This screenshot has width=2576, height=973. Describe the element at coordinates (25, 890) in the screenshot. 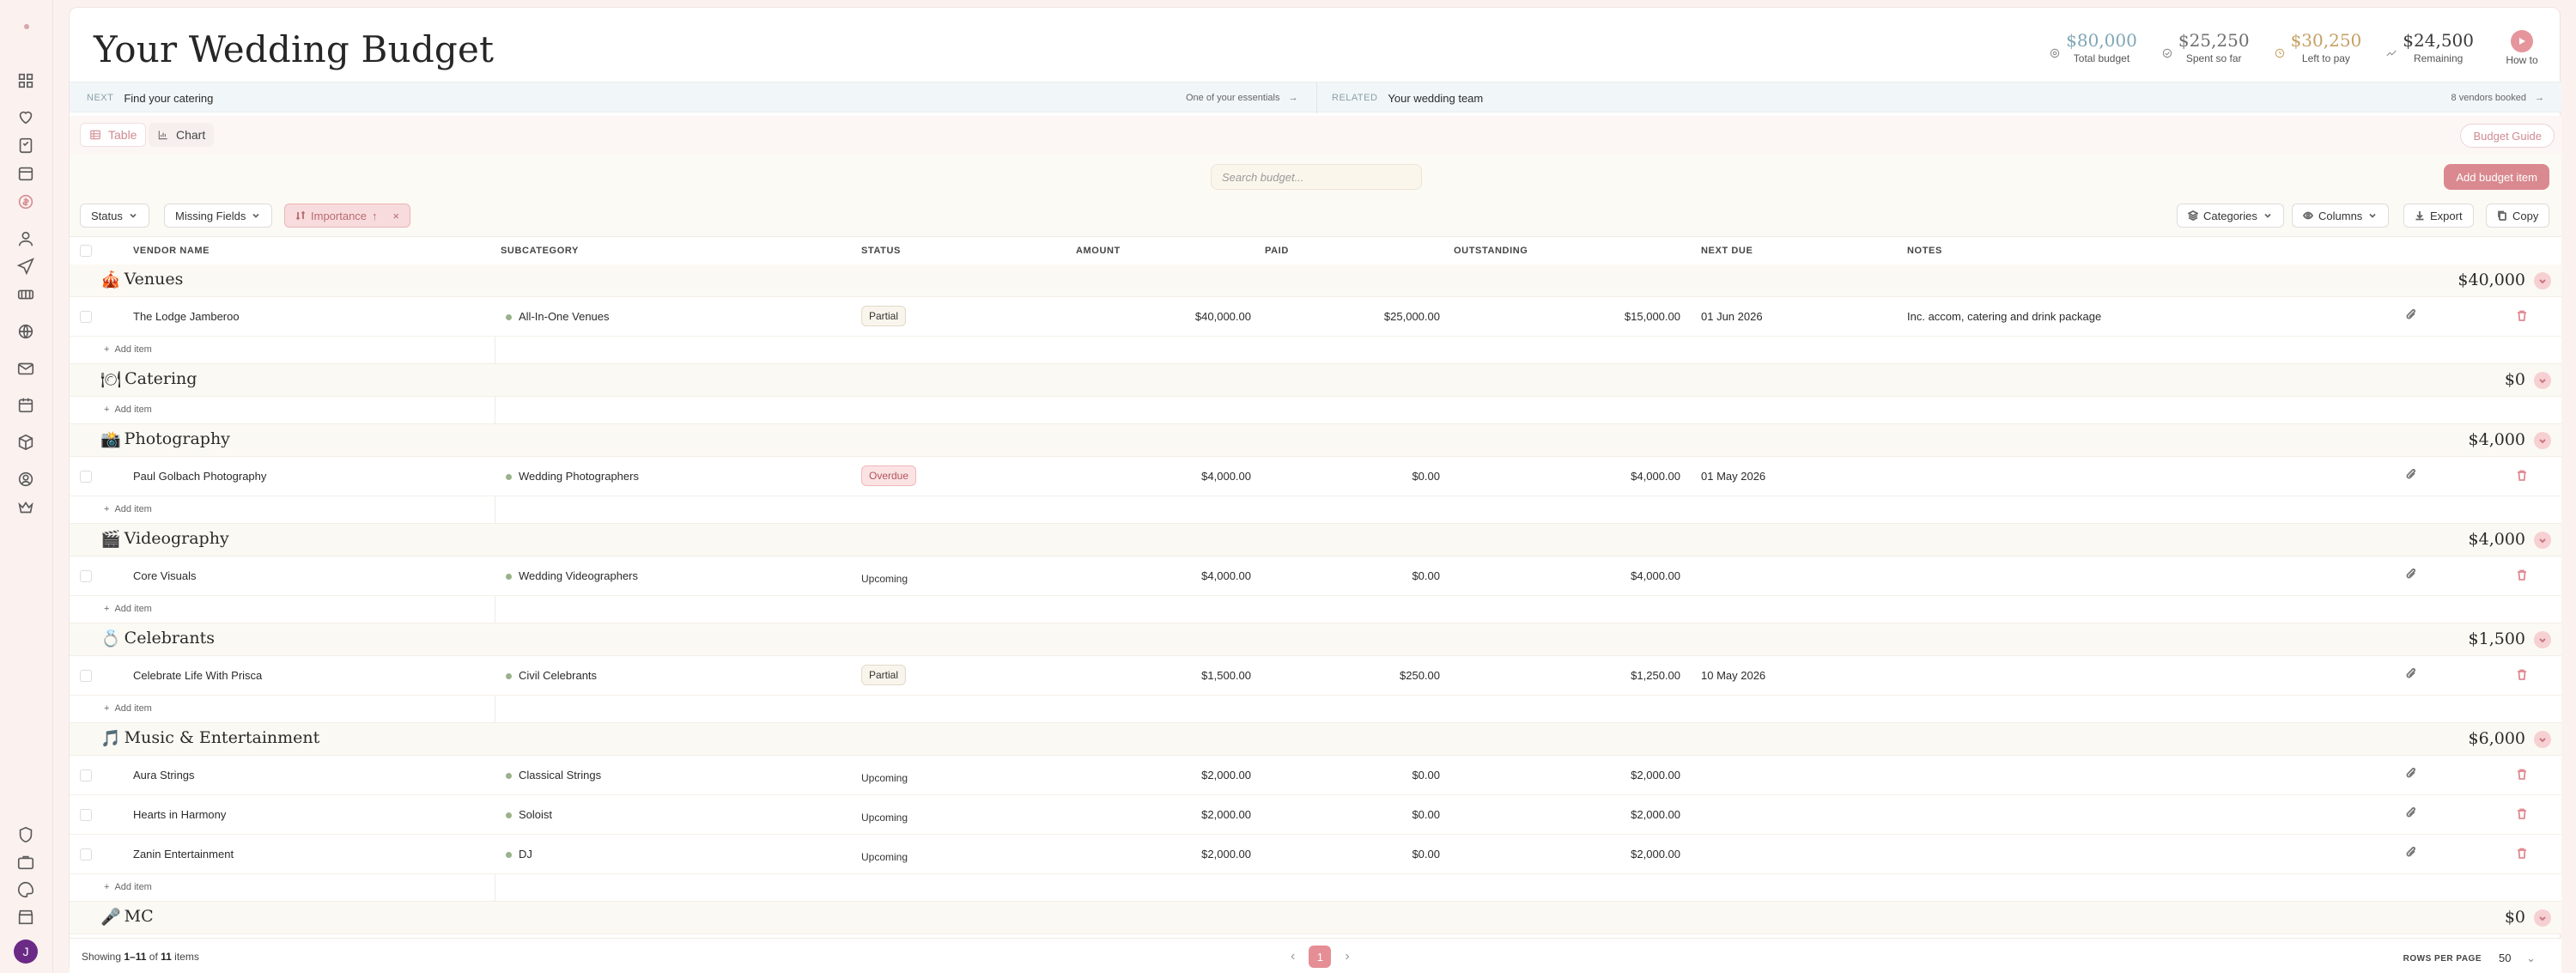

I see `palette-icon` at that location.